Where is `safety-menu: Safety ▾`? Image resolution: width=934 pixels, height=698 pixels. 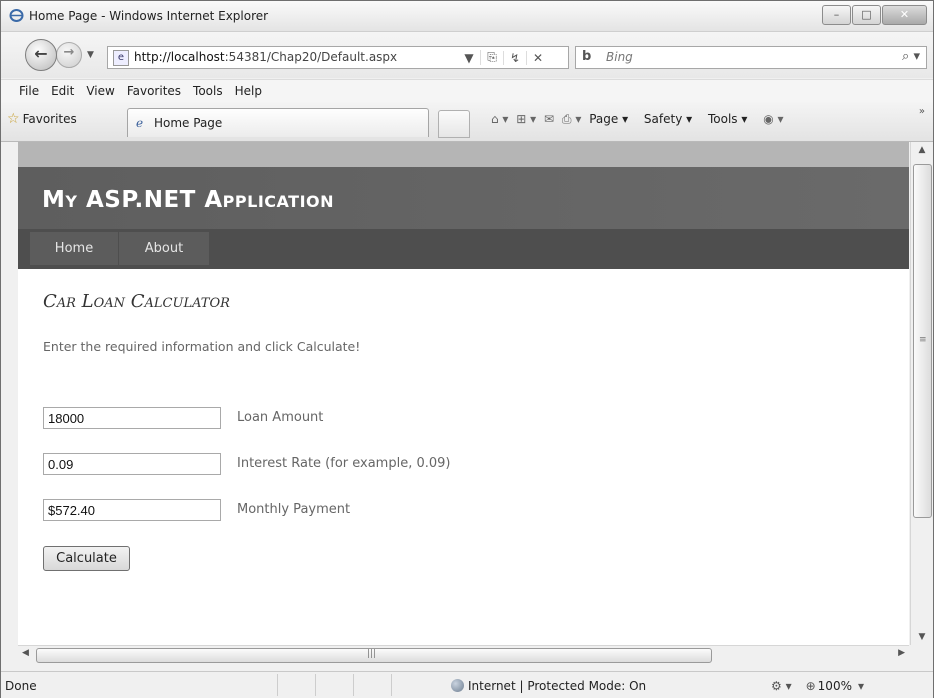
safety-menu: Safety ▾ is located at coordinates (668, 119).